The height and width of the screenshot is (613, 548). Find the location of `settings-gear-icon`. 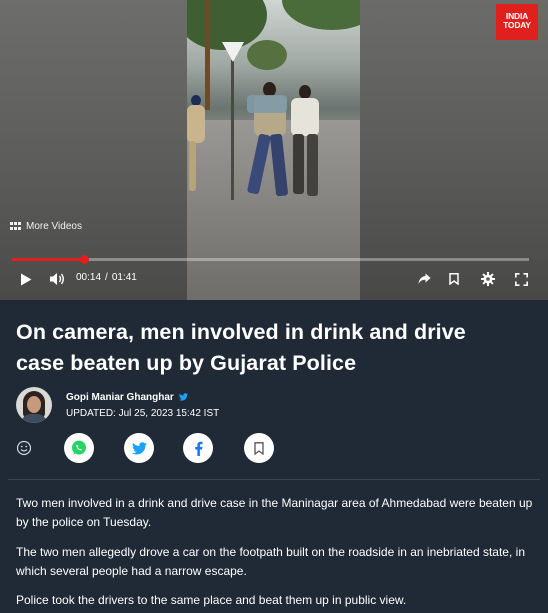

settings-gear-icon is located at coordinates (488, 279).